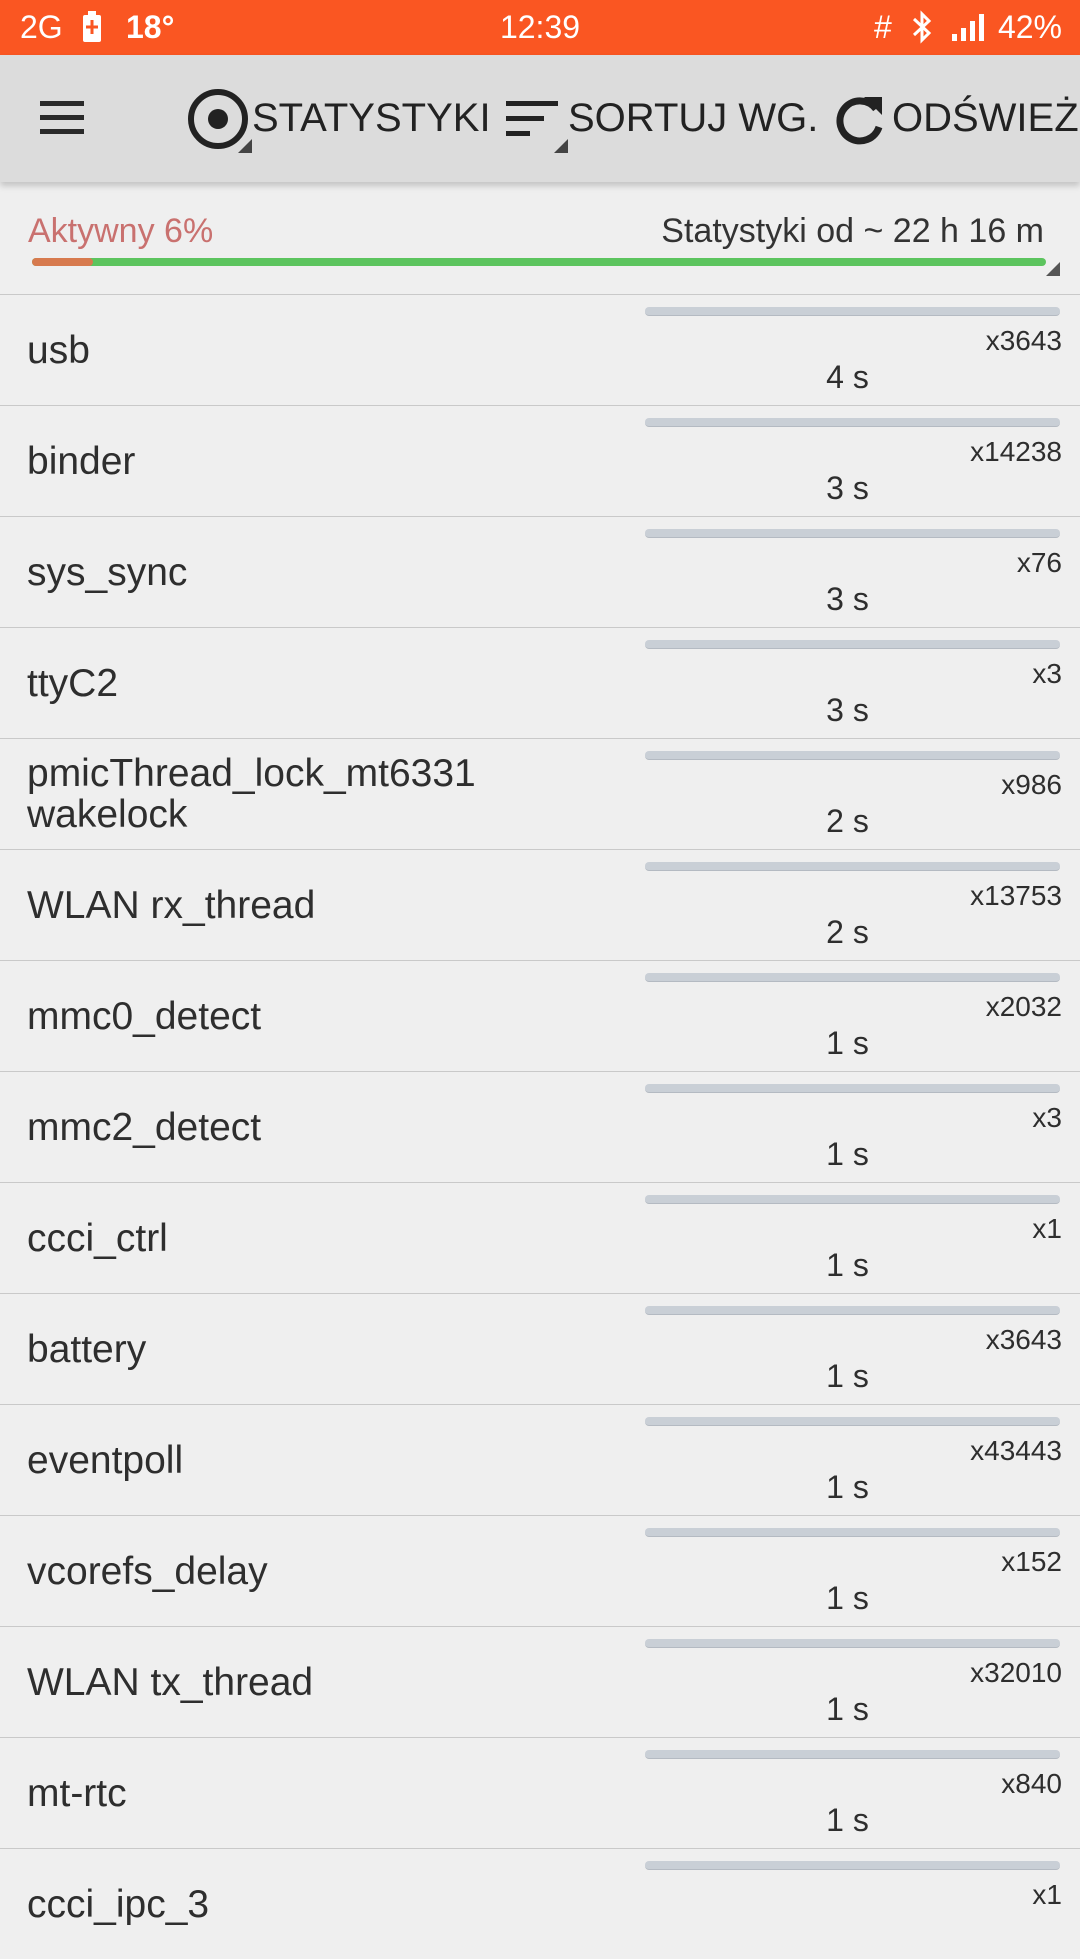 Image resolution: width=1080 pixels, height=1959 pixels. I want to click on list-item: WLAN rx_thread x13753 2 s, so click(540, 904).